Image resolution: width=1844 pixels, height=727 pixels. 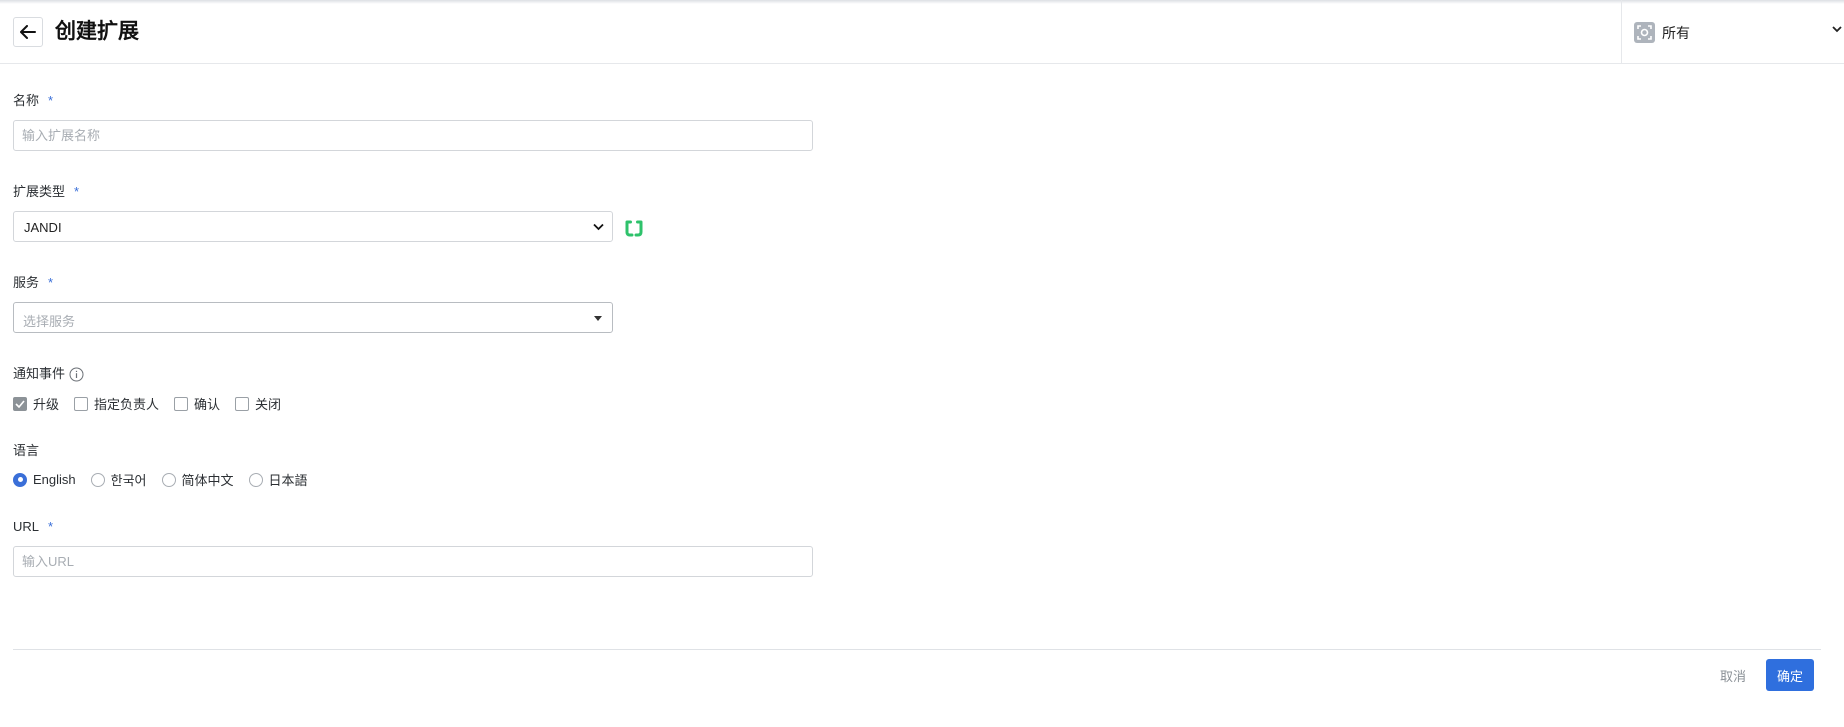 I want to click on radio-label: 한국어, so click(x=128, y=480).